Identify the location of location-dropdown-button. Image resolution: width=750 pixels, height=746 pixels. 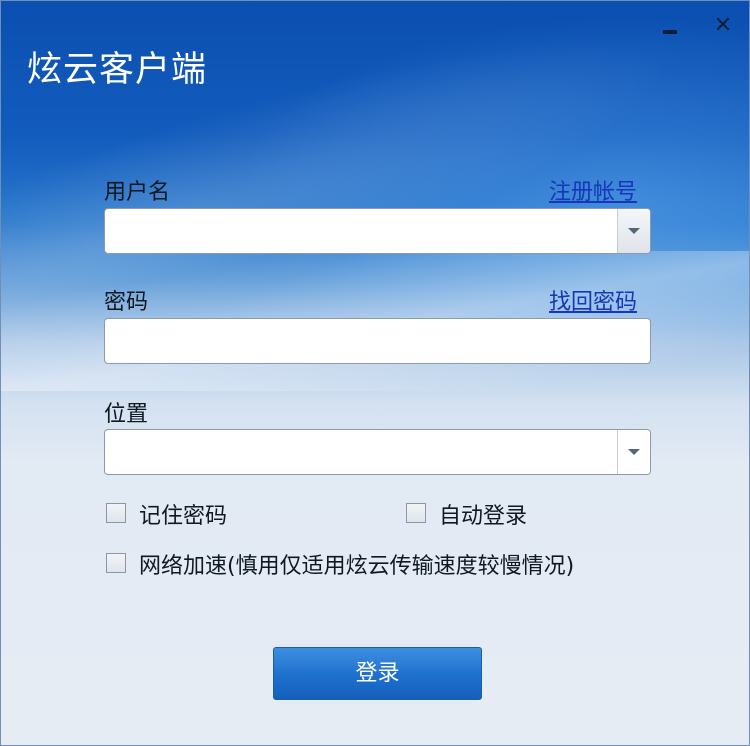
(633, 452).